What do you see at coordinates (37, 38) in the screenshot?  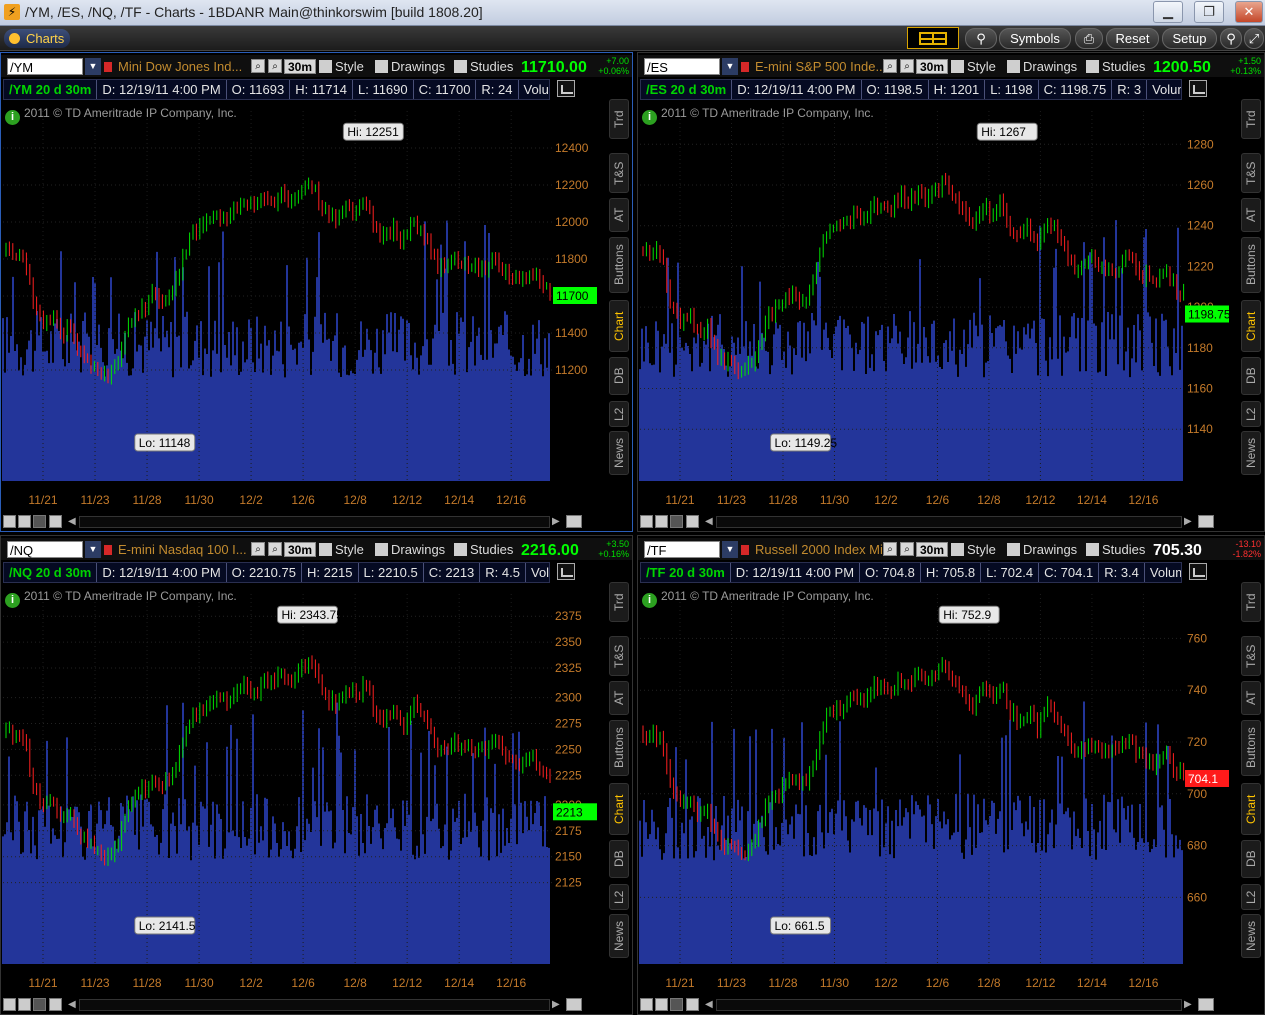 I see `charts-tab: Charts` at bounding box center [37, 38].